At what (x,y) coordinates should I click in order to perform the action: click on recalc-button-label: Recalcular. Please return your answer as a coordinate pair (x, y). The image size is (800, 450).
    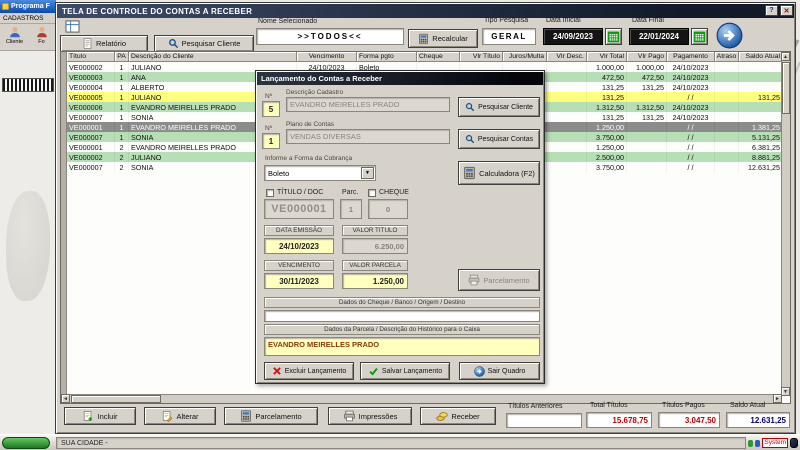
    Looking at the image, I should click on (450, 38).